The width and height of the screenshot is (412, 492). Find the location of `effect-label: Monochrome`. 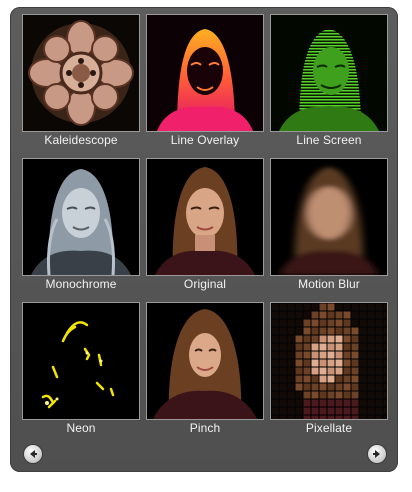

effect-label: Monochrome is located at coordinates (81, 284).